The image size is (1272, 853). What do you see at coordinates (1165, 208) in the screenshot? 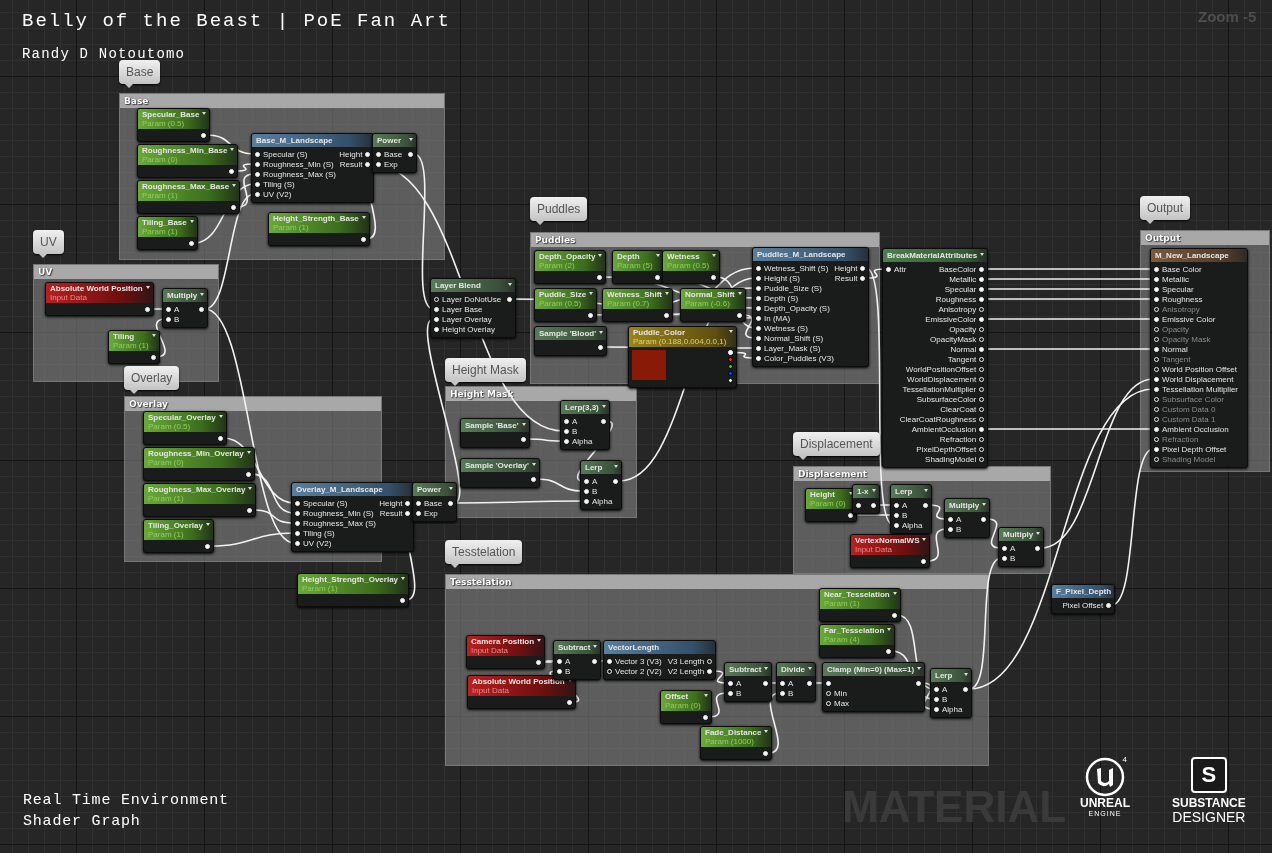
I see `comment-bubble: Output` at bounding box center [1165, 208].